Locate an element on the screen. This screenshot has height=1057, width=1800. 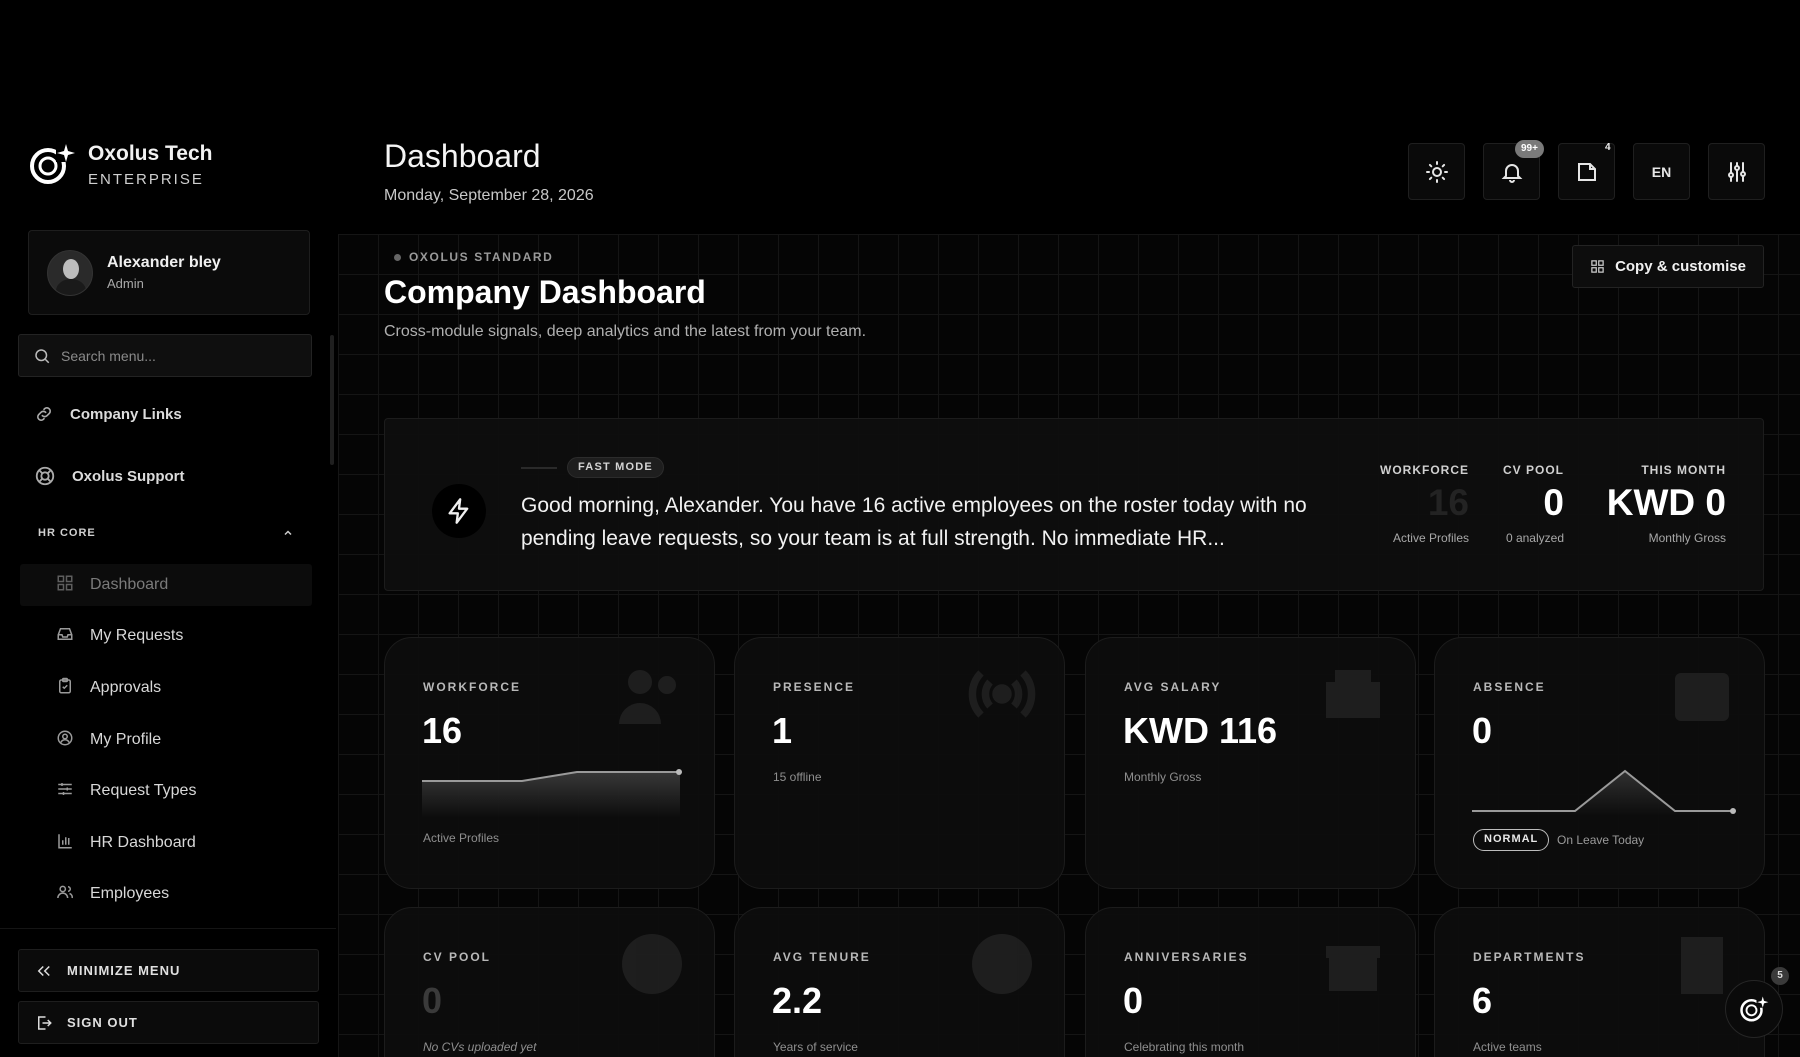
card-note: No CVs uploaded yet is located at coordinates (480, 1047).